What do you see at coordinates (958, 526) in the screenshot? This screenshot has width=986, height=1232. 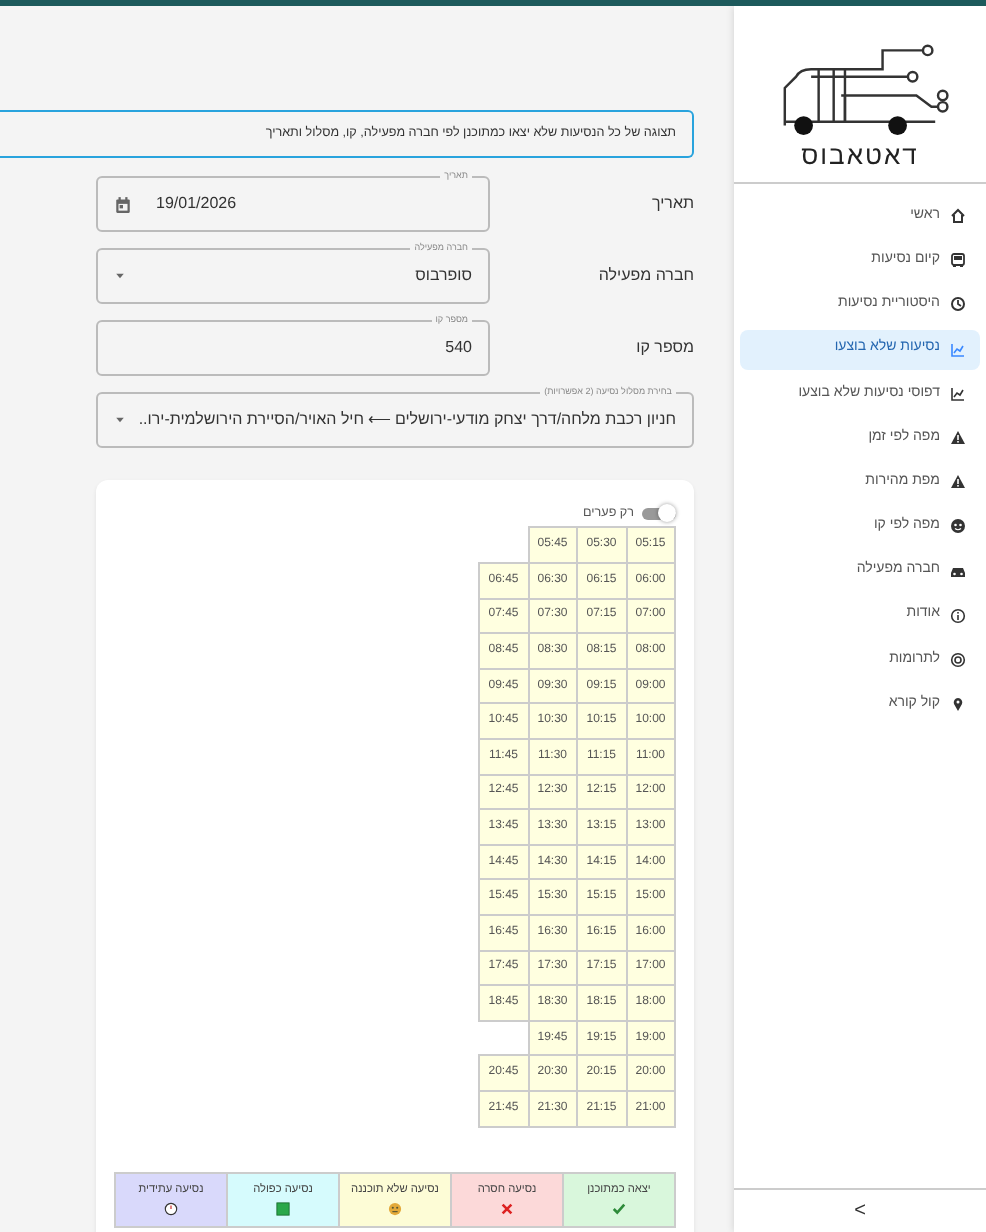 I see `bus-front-icon` at bounding box center [958, 526].